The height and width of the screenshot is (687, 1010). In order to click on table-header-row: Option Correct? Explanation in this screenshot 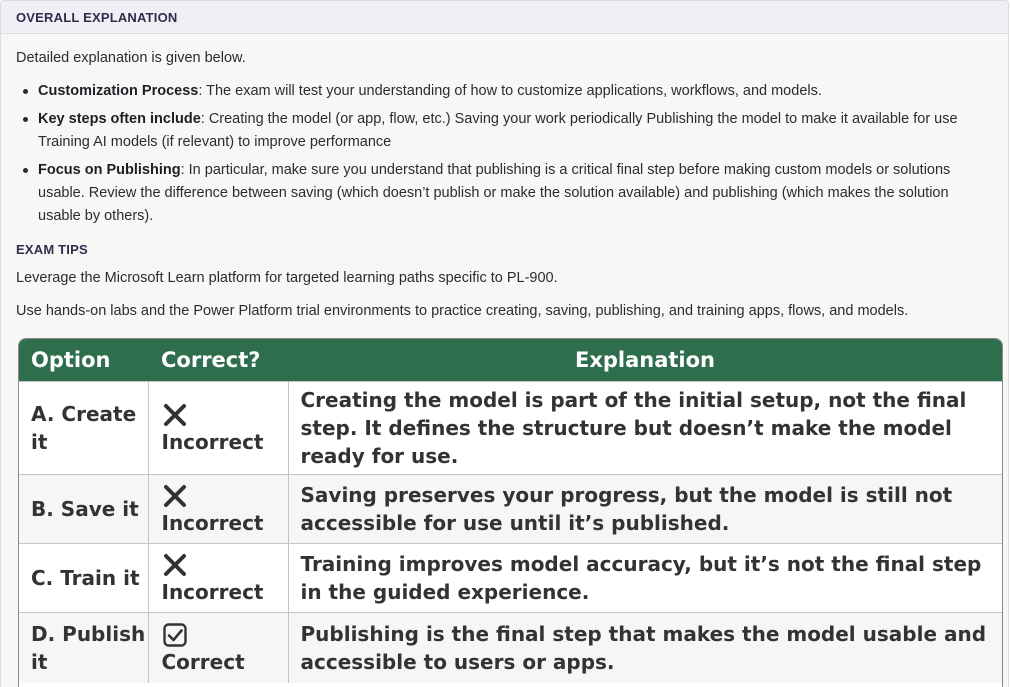, I will do `click(510, 360)`.